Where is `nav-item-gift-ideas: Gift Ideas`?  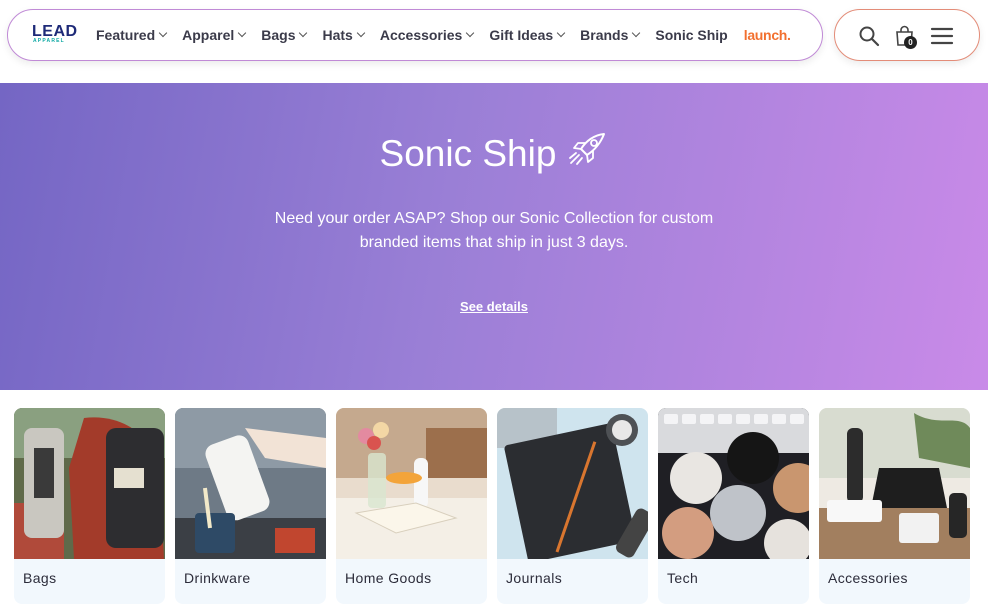
nav-item-gift-ideas: Gift Ideas is located at coordinates (527, 35).